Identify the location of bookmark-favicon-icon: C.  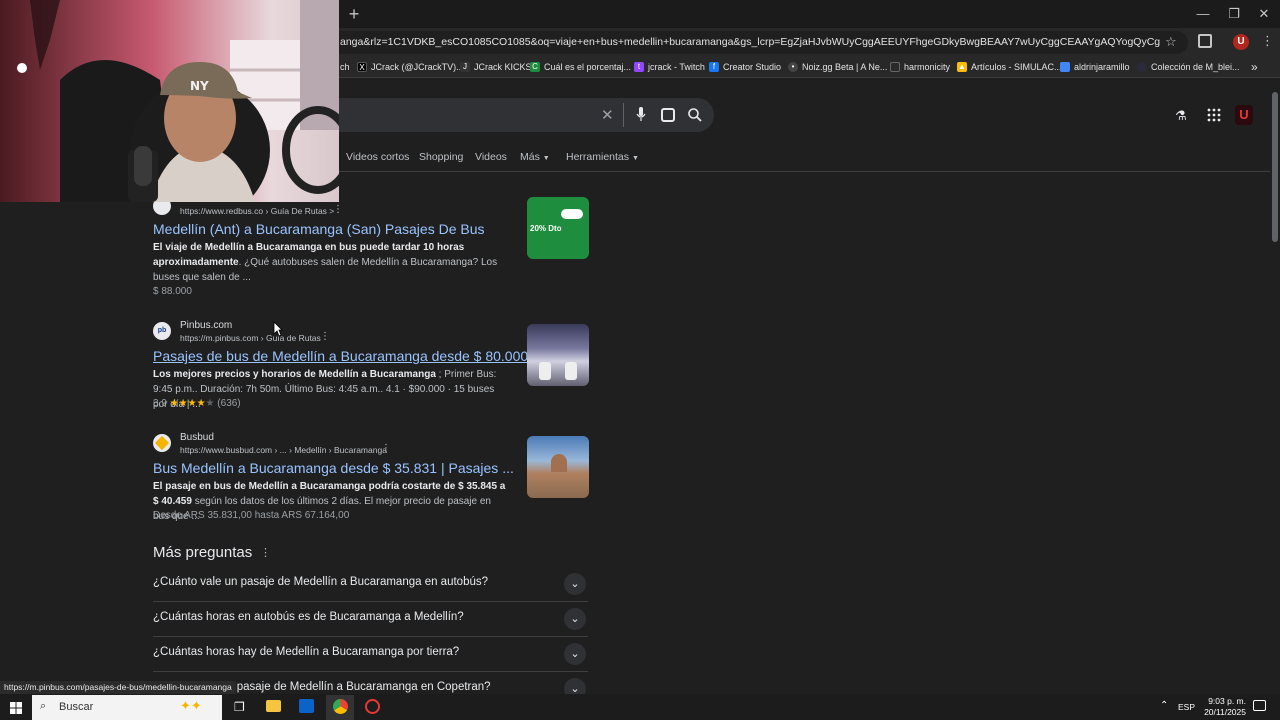
(535, 67).